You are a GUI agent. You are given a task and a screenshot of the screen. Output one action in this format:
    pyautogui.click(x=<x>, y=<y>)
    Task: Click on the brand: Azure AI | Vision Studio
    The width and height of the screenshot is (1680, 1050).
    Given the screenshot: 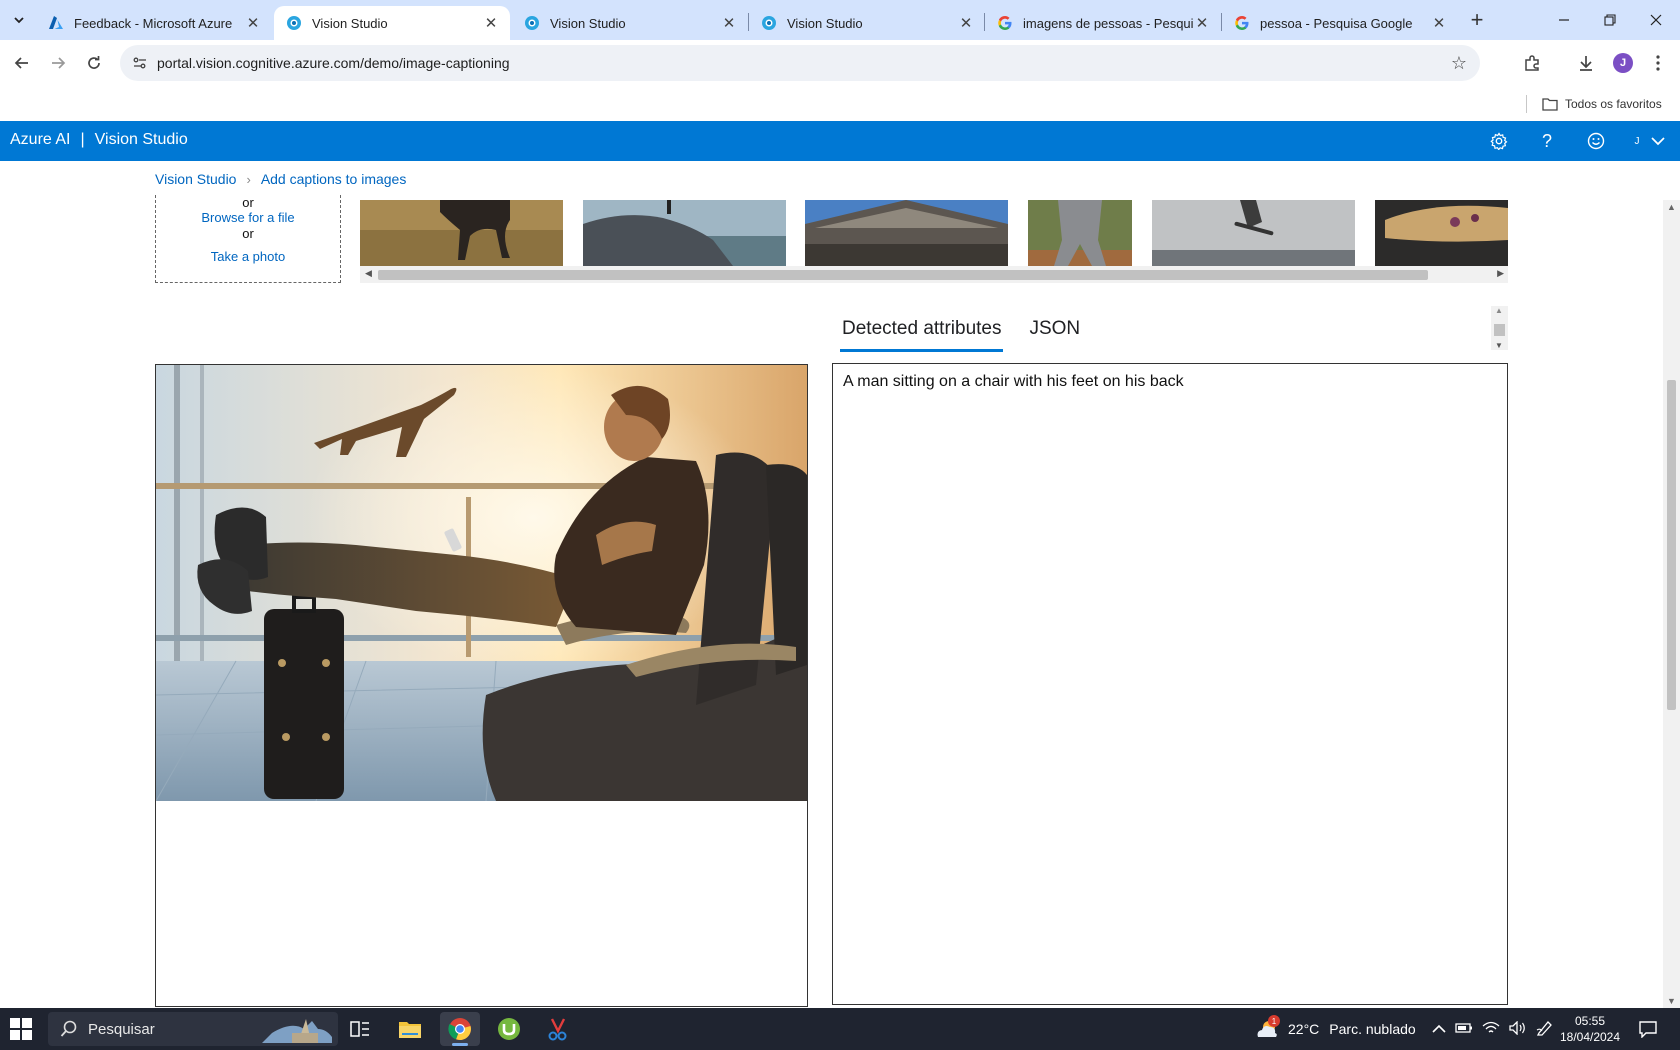 What is the action you would take?
    pyautogui.click(x=99, y=140)
    